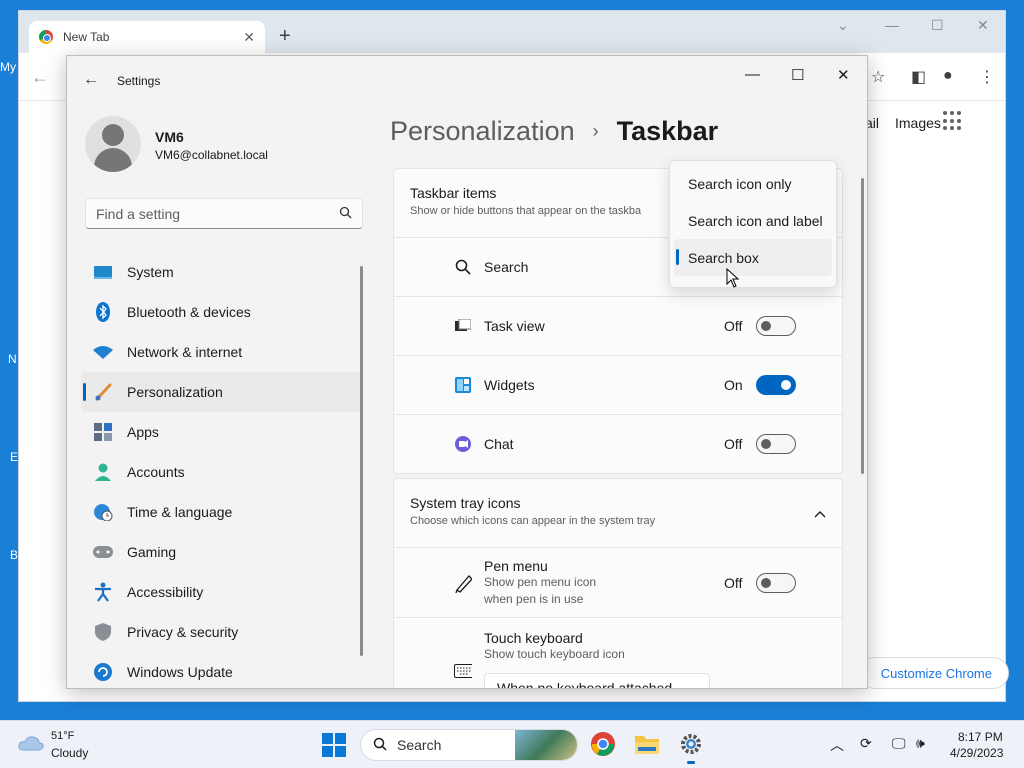 Image resolution: width=1024 pixels, height=768 pixels. What do you see at coordinates (222, 592) in the screenshot?
I see `sidebar-item-accessibility: Accessibility` at bounding box center [222, 592].